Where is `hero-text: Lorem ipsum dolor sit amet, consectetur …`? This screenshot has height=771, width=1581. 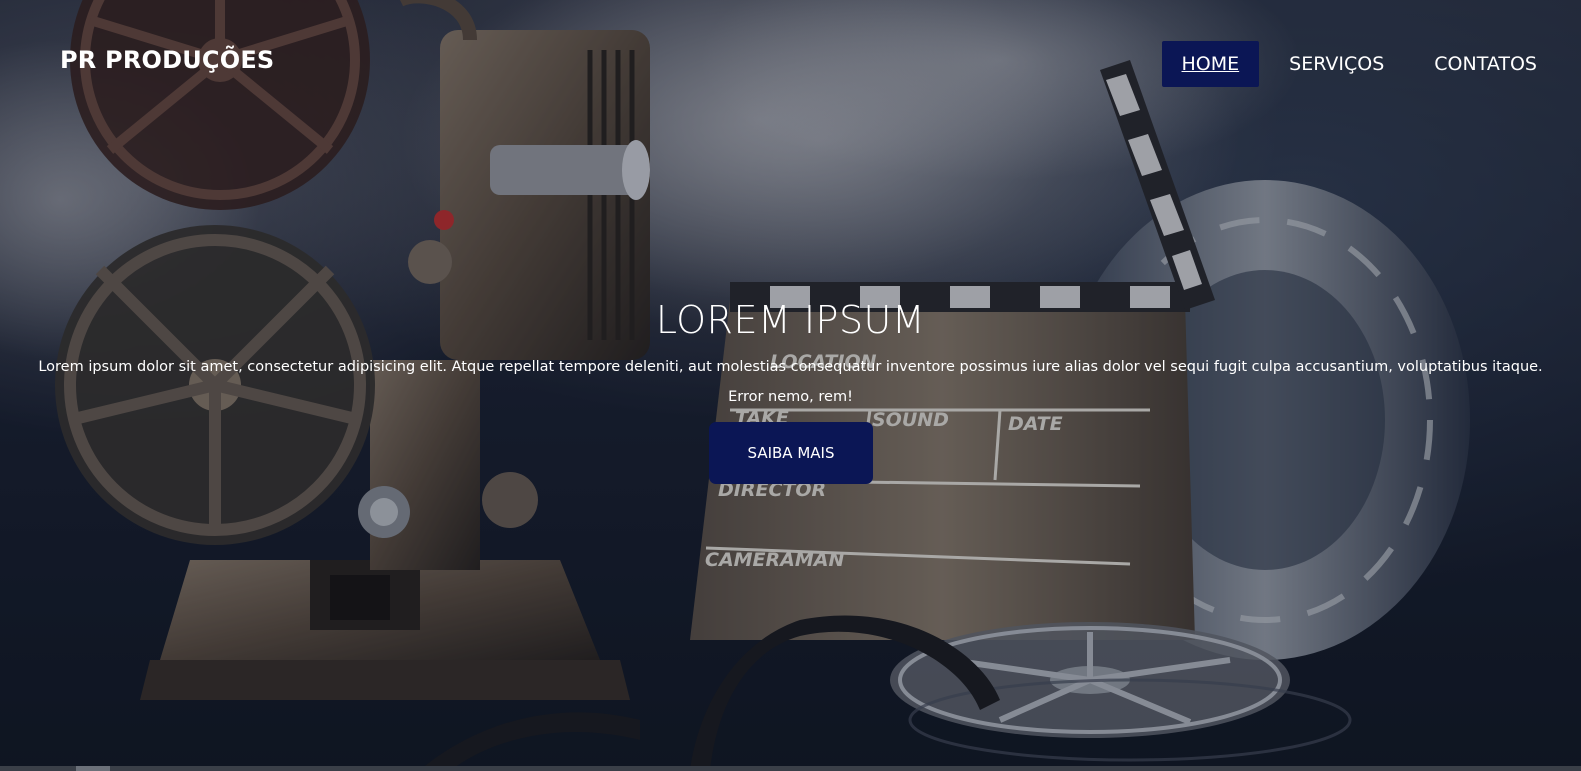 hero-text: Lorem ipsum dolor sit amet, consectetur … is located at coordinates (790, 382).